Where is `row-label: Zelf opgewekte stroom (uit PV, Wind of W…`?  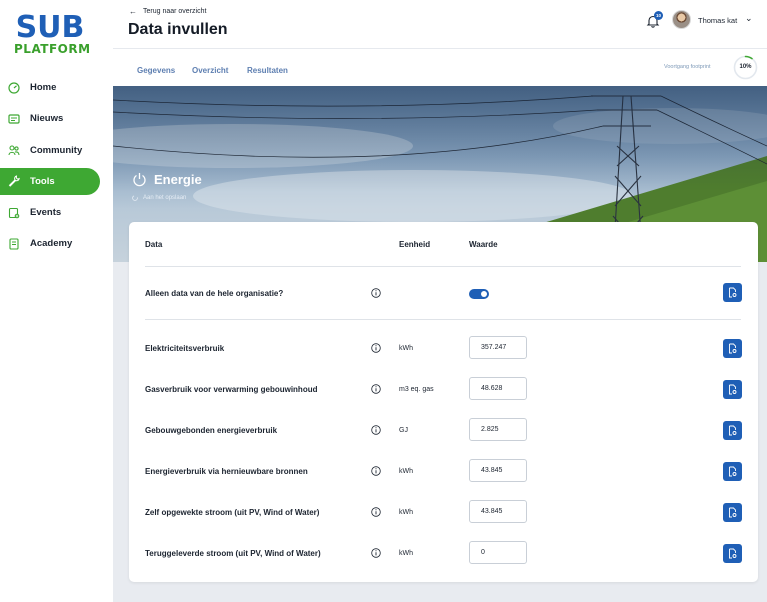
row-label: Zelf opgewekte stroom (uit PV, Wind of W… is located at coordinates (232, 512).